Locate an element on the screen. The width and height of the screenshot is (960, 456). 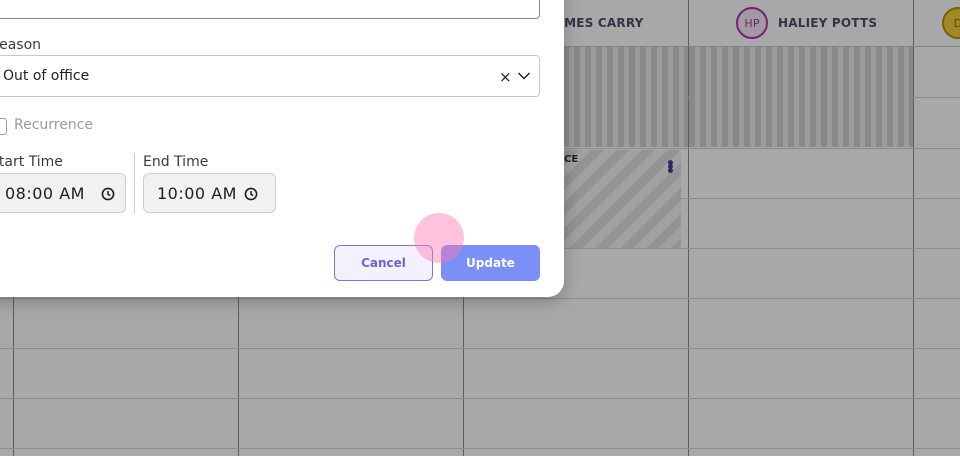
recurrence-checkbox is located at coordinates (3, 126).